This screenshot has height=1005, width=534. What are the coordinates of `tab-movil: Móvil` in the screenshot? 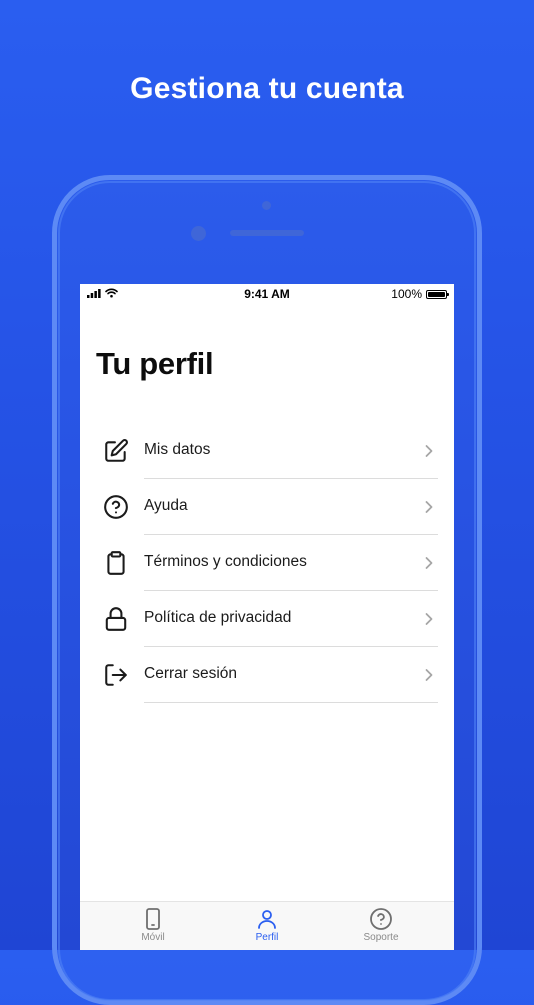 It's located at (153, 925).